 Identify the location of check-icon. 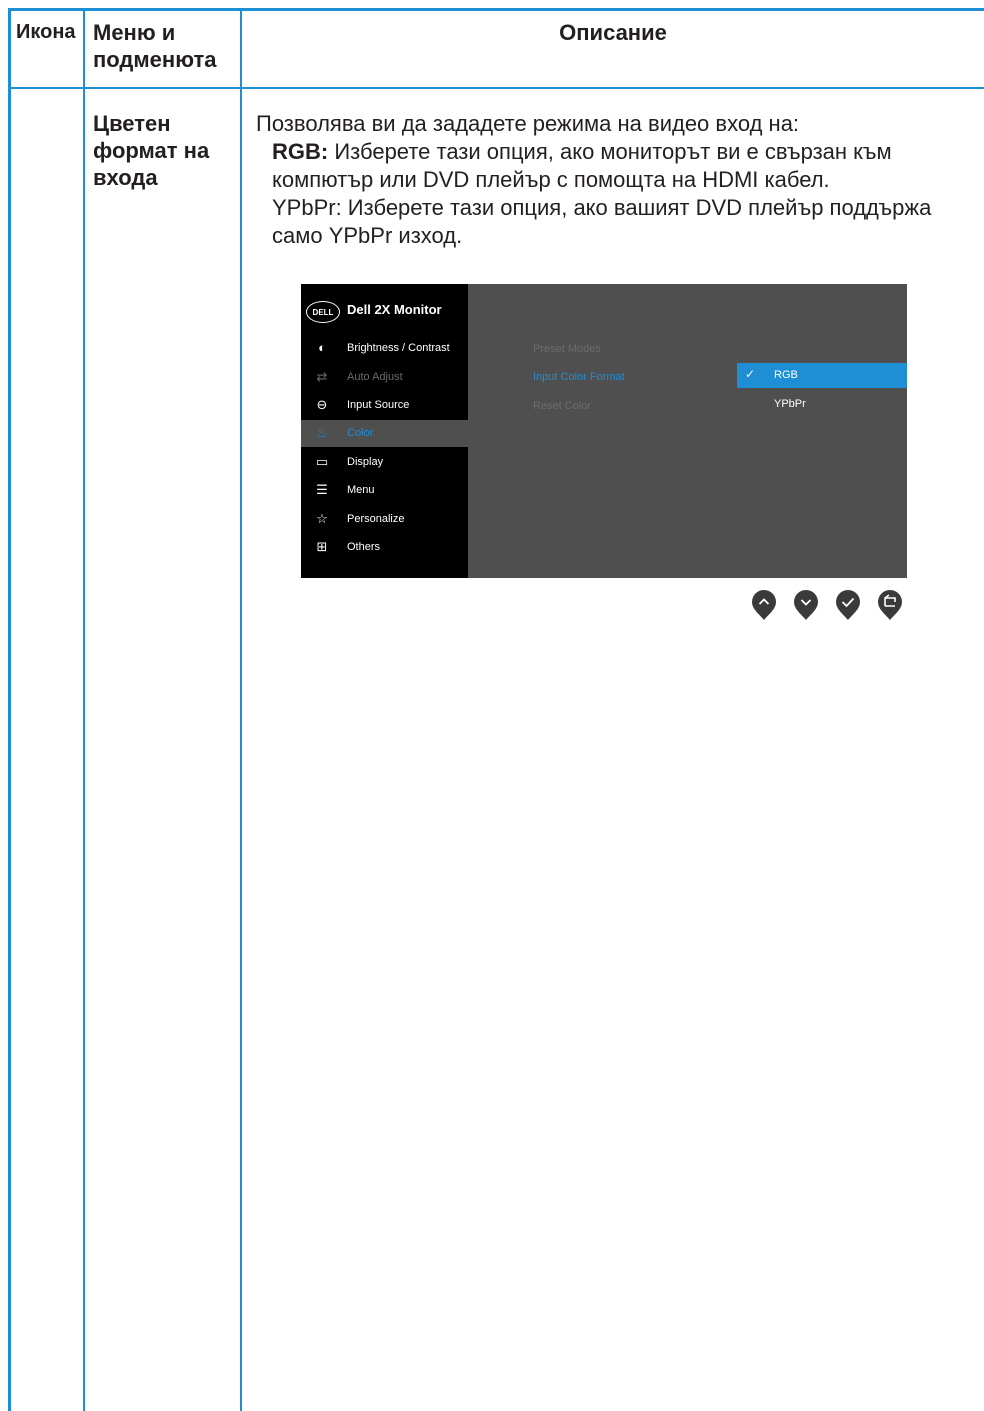
(848, 605).